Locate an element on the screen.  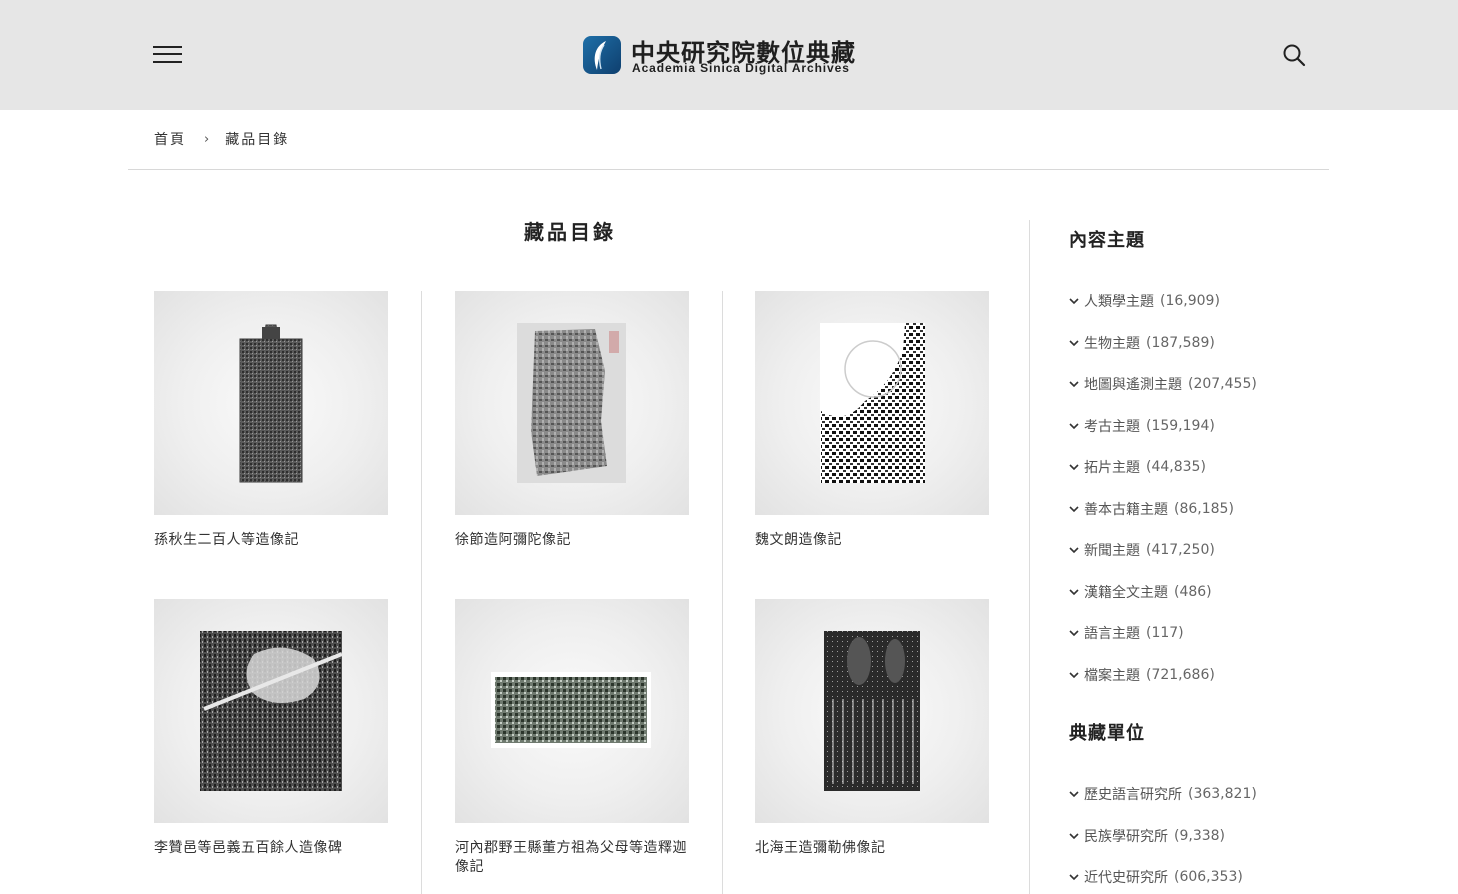
facet-count: (606,353) is located at coordinates (1208, 877).